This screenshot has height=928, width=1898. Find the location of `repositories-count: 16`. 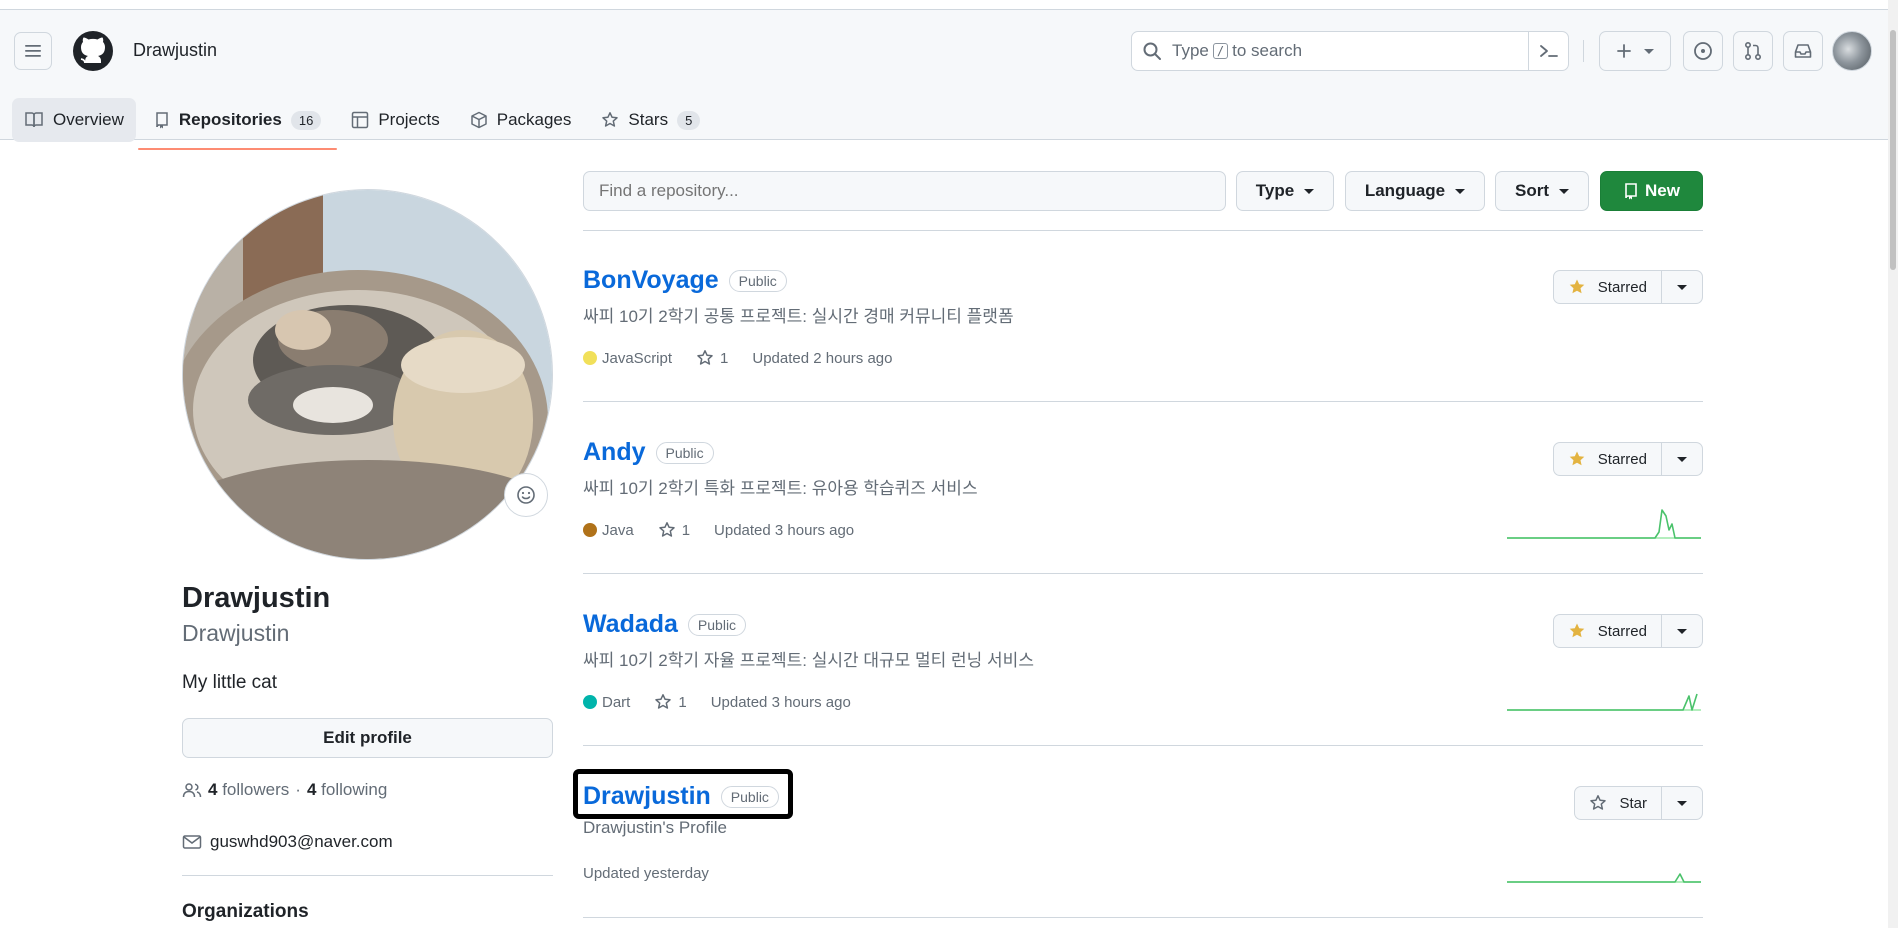

repositories-count: 16 is located at coordinates (306, 120).